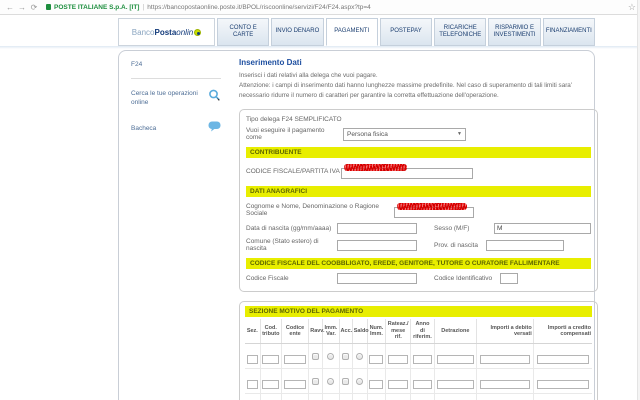 The height and width of the screenshot is (400, 640). I want to click on col-detrazione: Detrazione, so click(456, 332).